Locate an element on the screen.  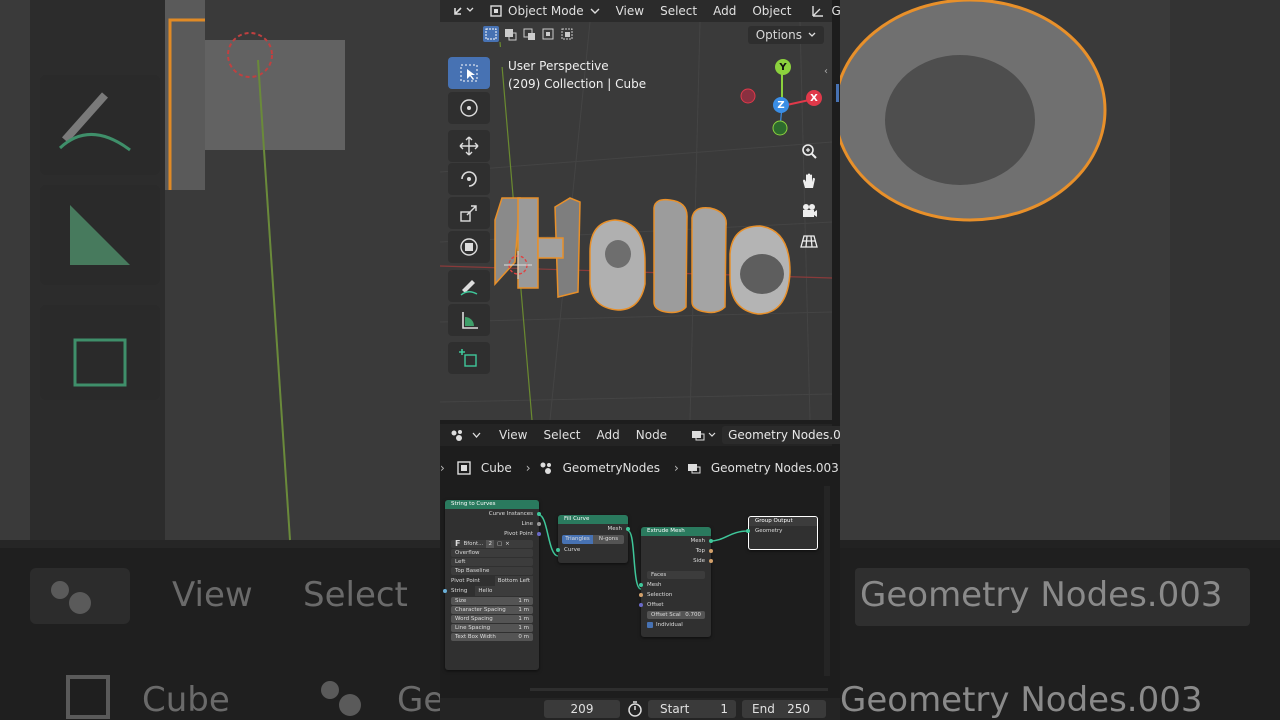
pan-button is located at coordinates (809, 181).